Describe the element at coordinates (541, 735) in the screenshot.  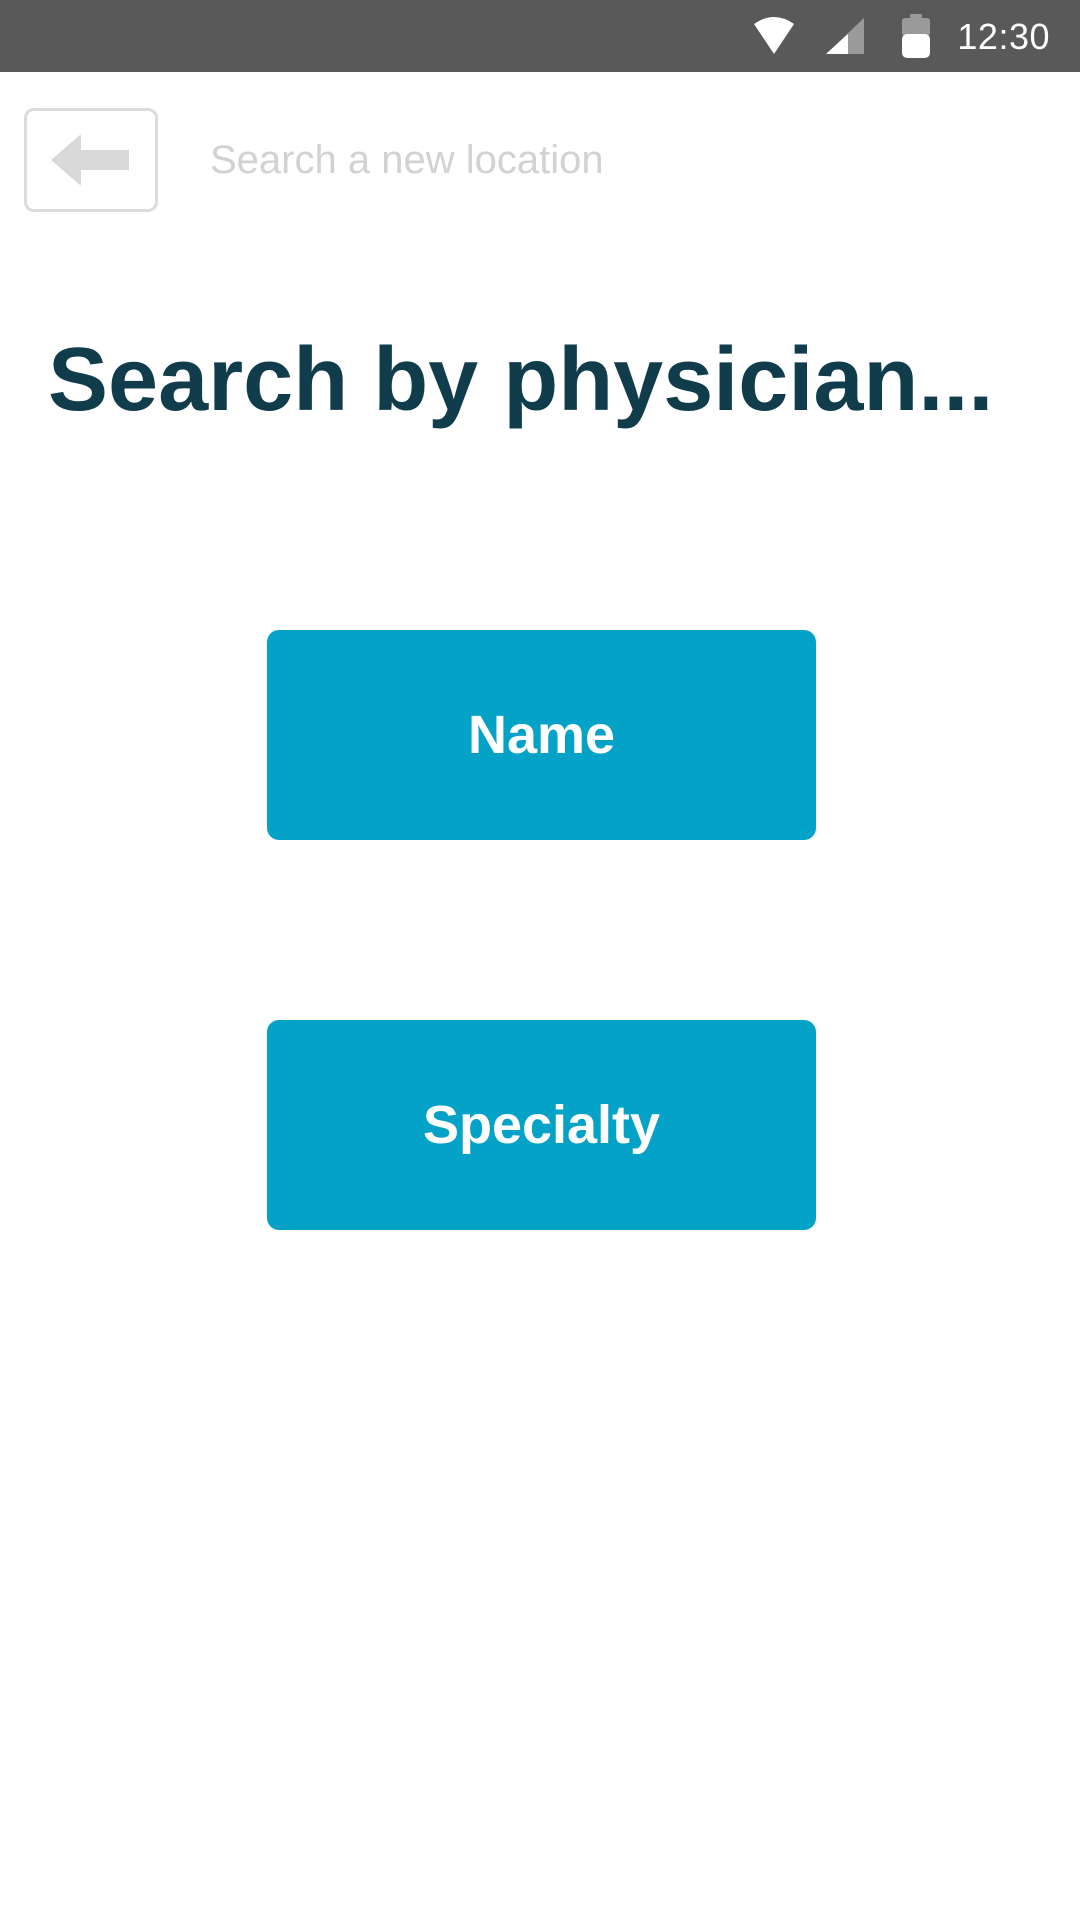
I see `search-by-name-button: Name` at that location.